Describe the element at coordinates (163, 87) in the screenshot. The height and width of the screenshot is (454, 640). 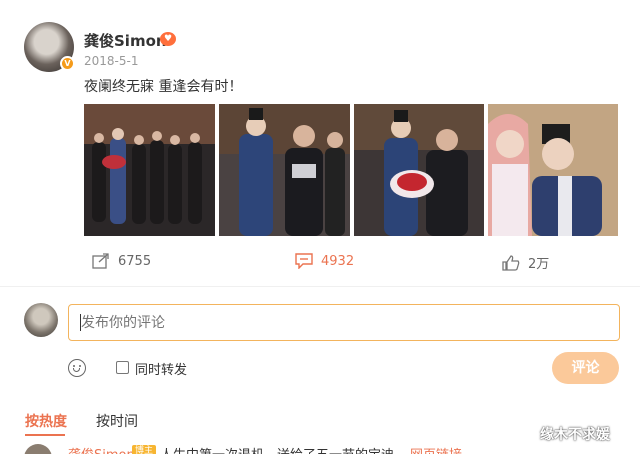
I see `post-text: 夜阑终无寐 重逢会有时！` at that location.